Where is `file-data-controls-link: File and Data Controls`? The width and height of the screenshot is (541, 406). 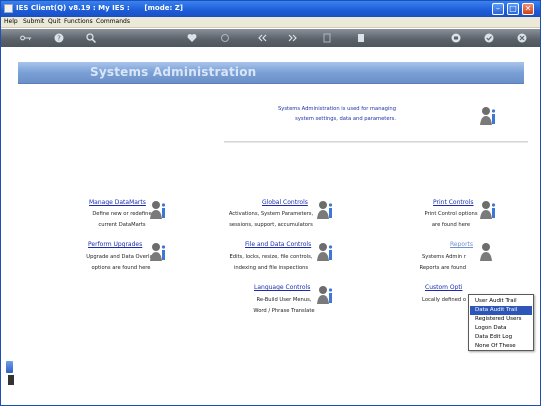
file-data-controls-link: File and Data Controls is located at coordinates (278, 244).